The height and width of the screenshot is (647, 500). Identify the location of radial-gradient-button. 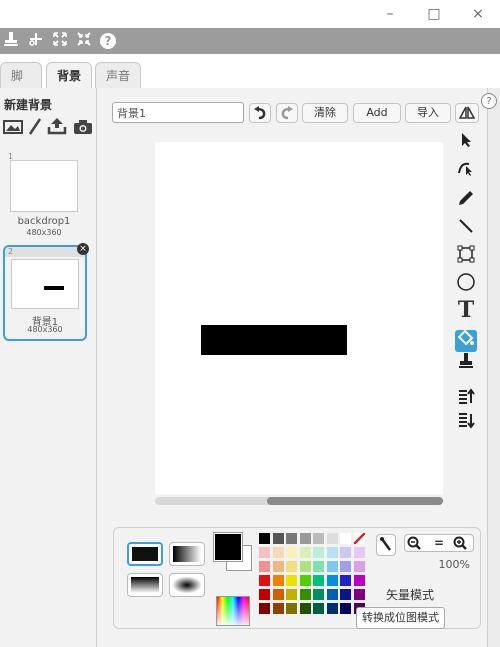
(187, 585).